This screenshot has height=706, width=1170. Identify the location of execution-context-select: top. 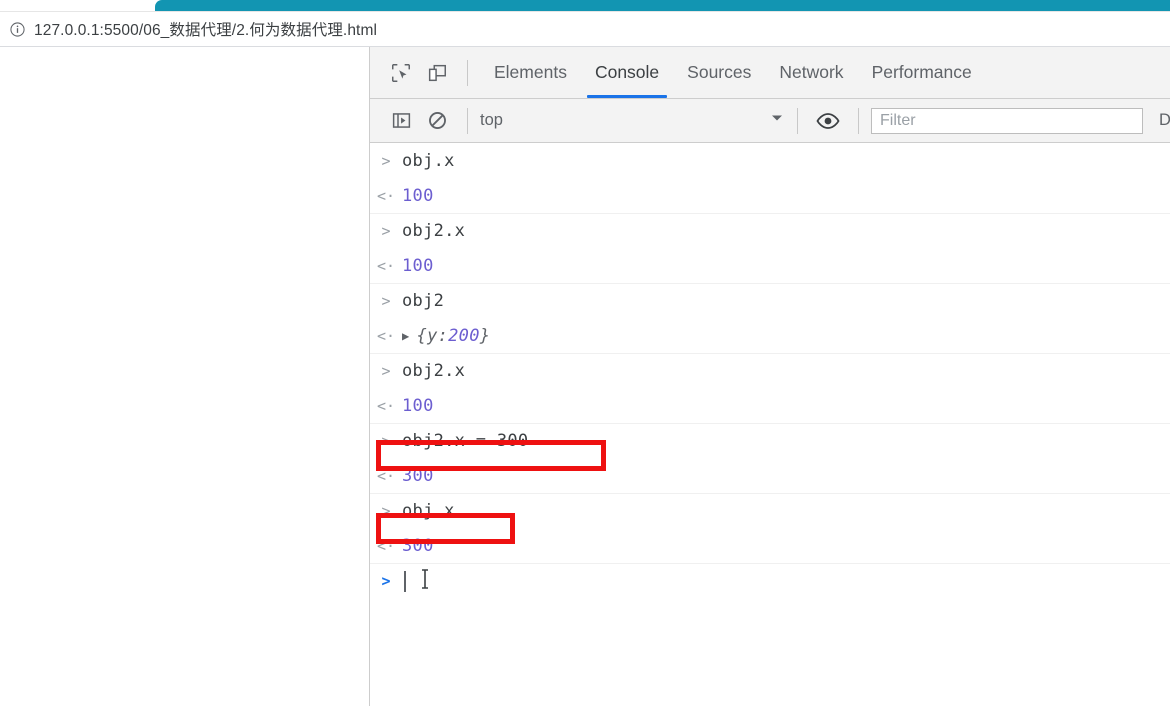
(632, 121).